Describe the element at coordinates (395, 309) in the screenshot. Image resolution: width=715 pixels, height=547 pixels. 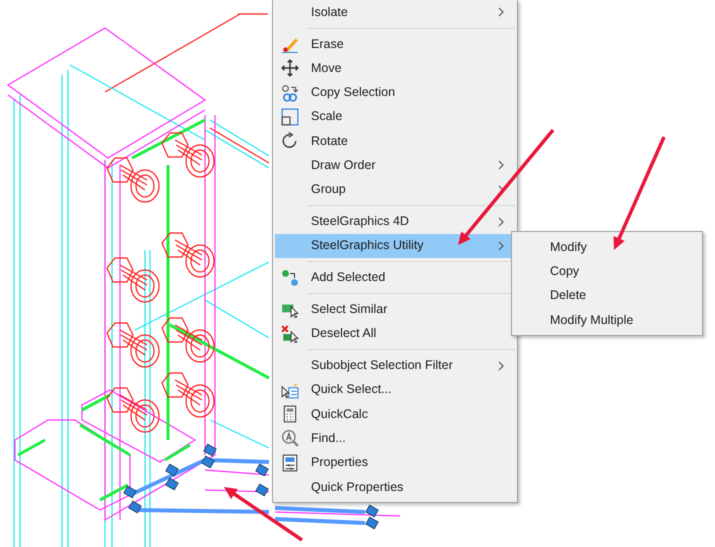
I see `menu-item: Select Similar` at that location.